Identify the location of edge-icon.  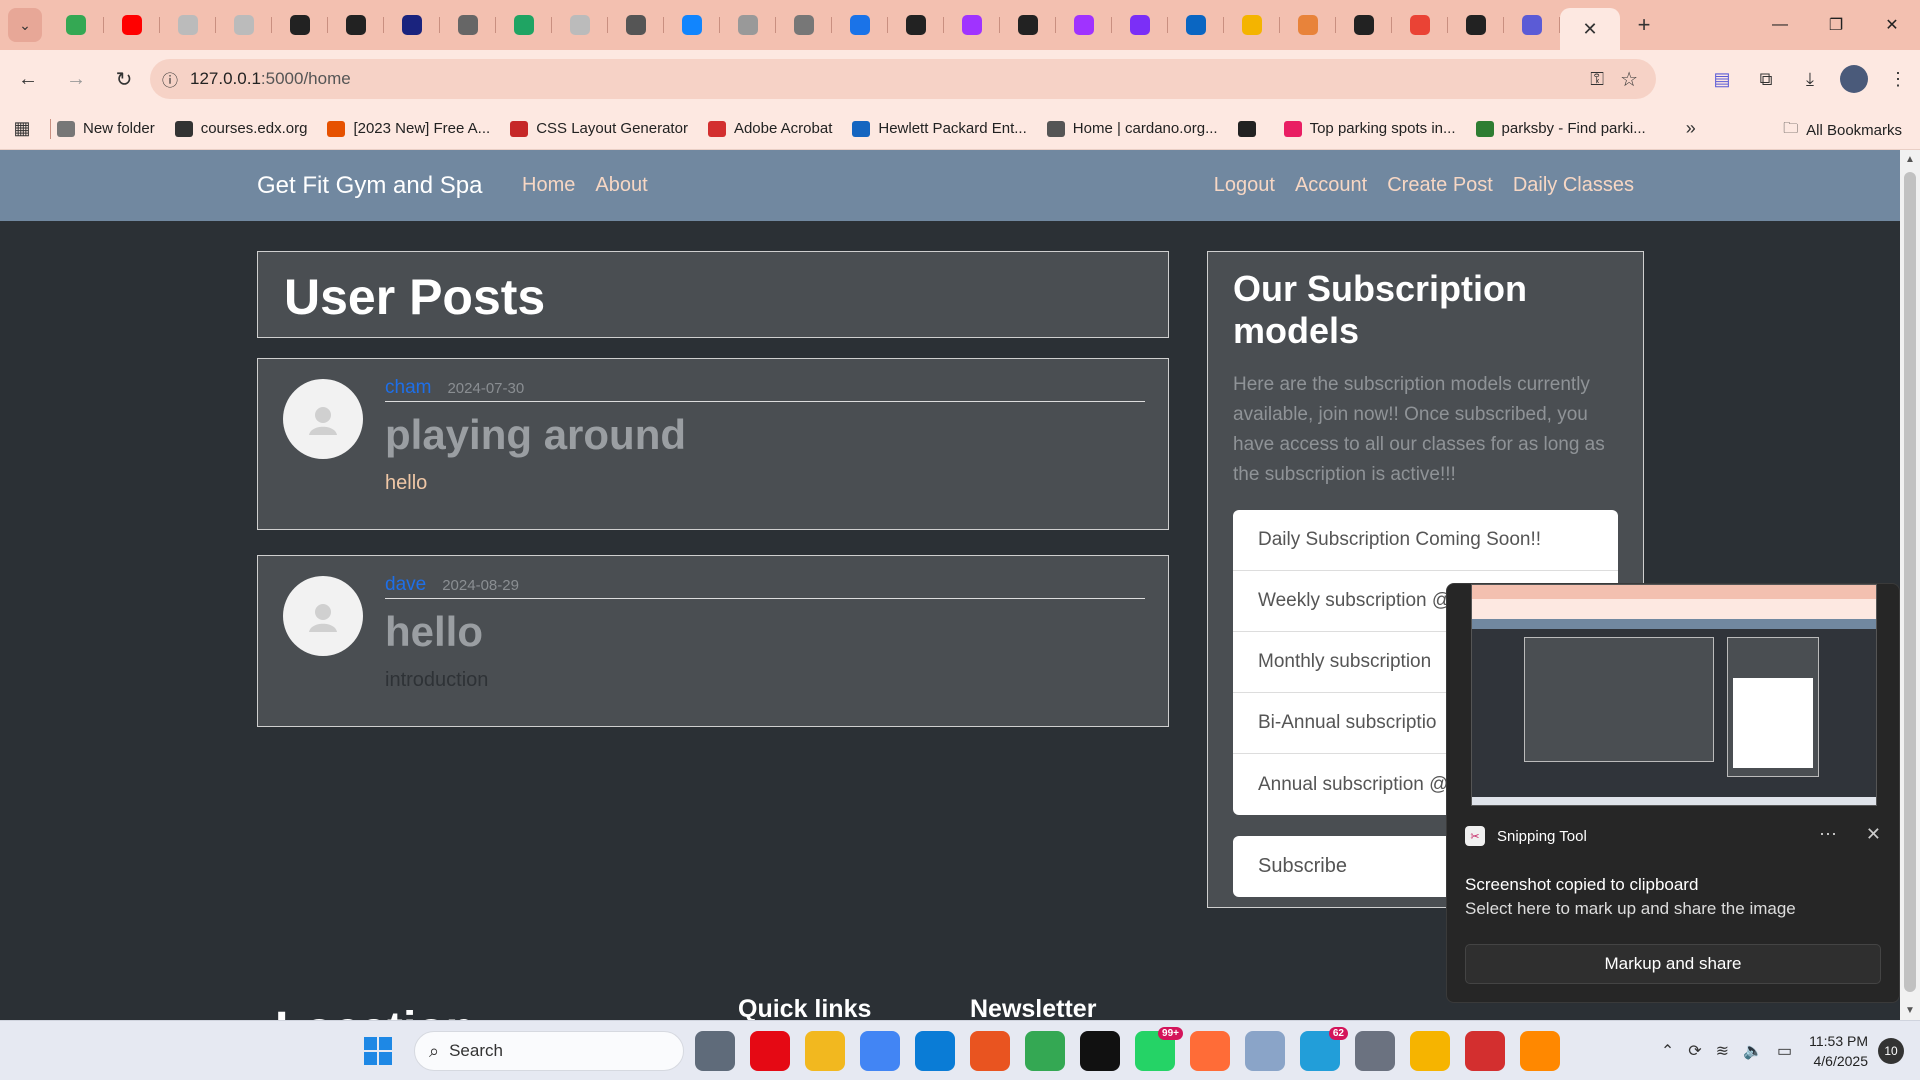
(935, 1051).